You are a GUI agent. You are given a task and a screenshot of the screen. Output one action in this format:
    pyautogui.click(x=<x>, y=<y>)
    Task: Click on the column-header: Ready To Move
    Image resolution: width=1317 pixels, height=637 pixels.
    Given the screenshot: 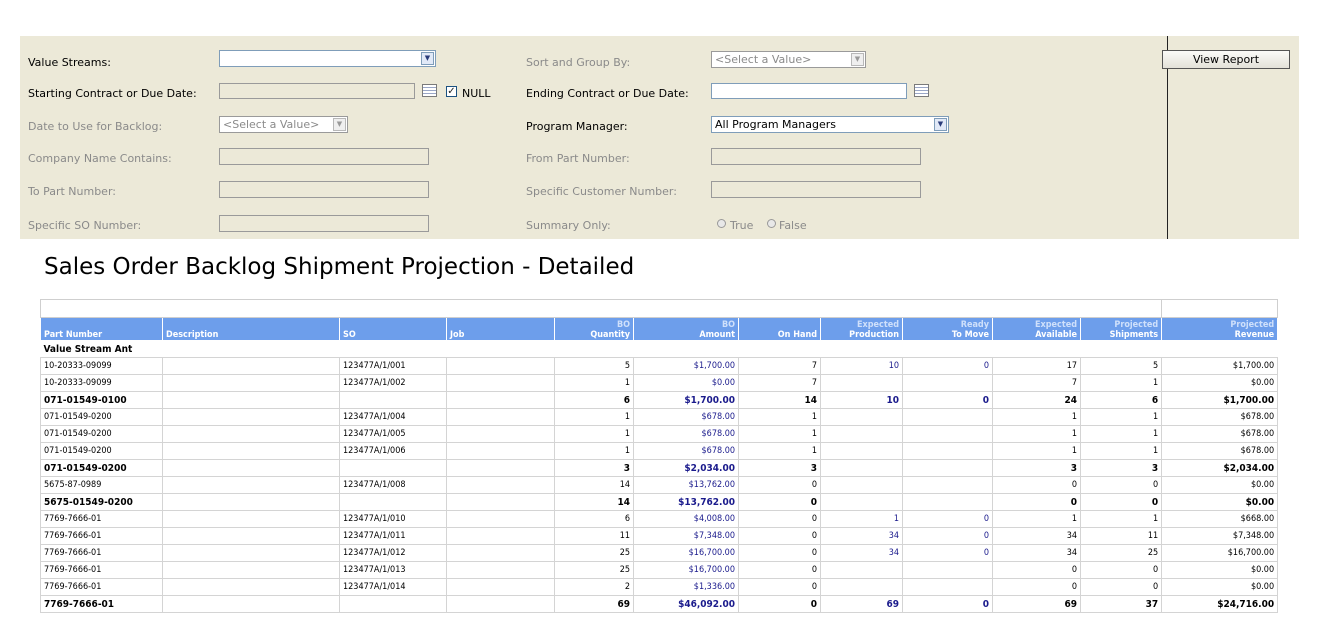 What is the action you would take?
    pyautogui.click(x=947, y=329)
    